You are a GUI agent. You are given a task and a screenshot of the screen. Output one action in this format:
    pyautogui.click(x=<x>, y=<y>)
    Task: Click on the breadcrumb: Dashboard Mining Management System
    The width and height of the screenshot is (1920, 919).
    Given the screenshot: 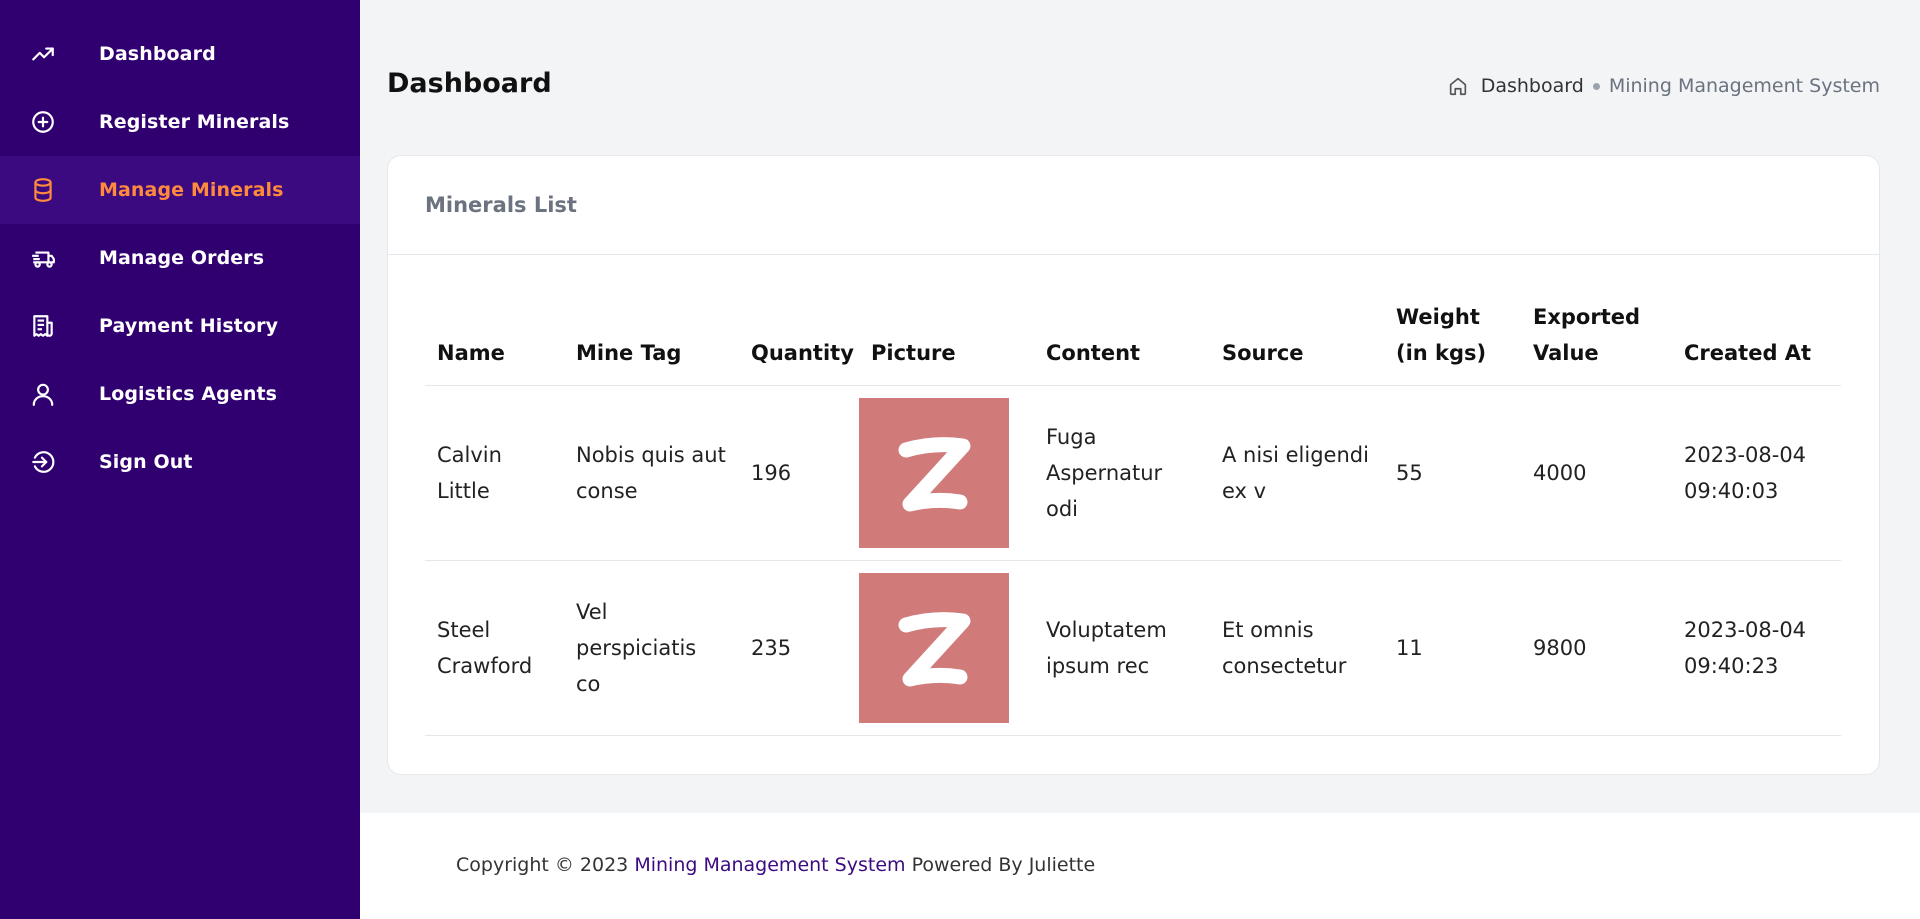 What is the action you would take?
    pyautogui.click(x=1663, y=86)
    